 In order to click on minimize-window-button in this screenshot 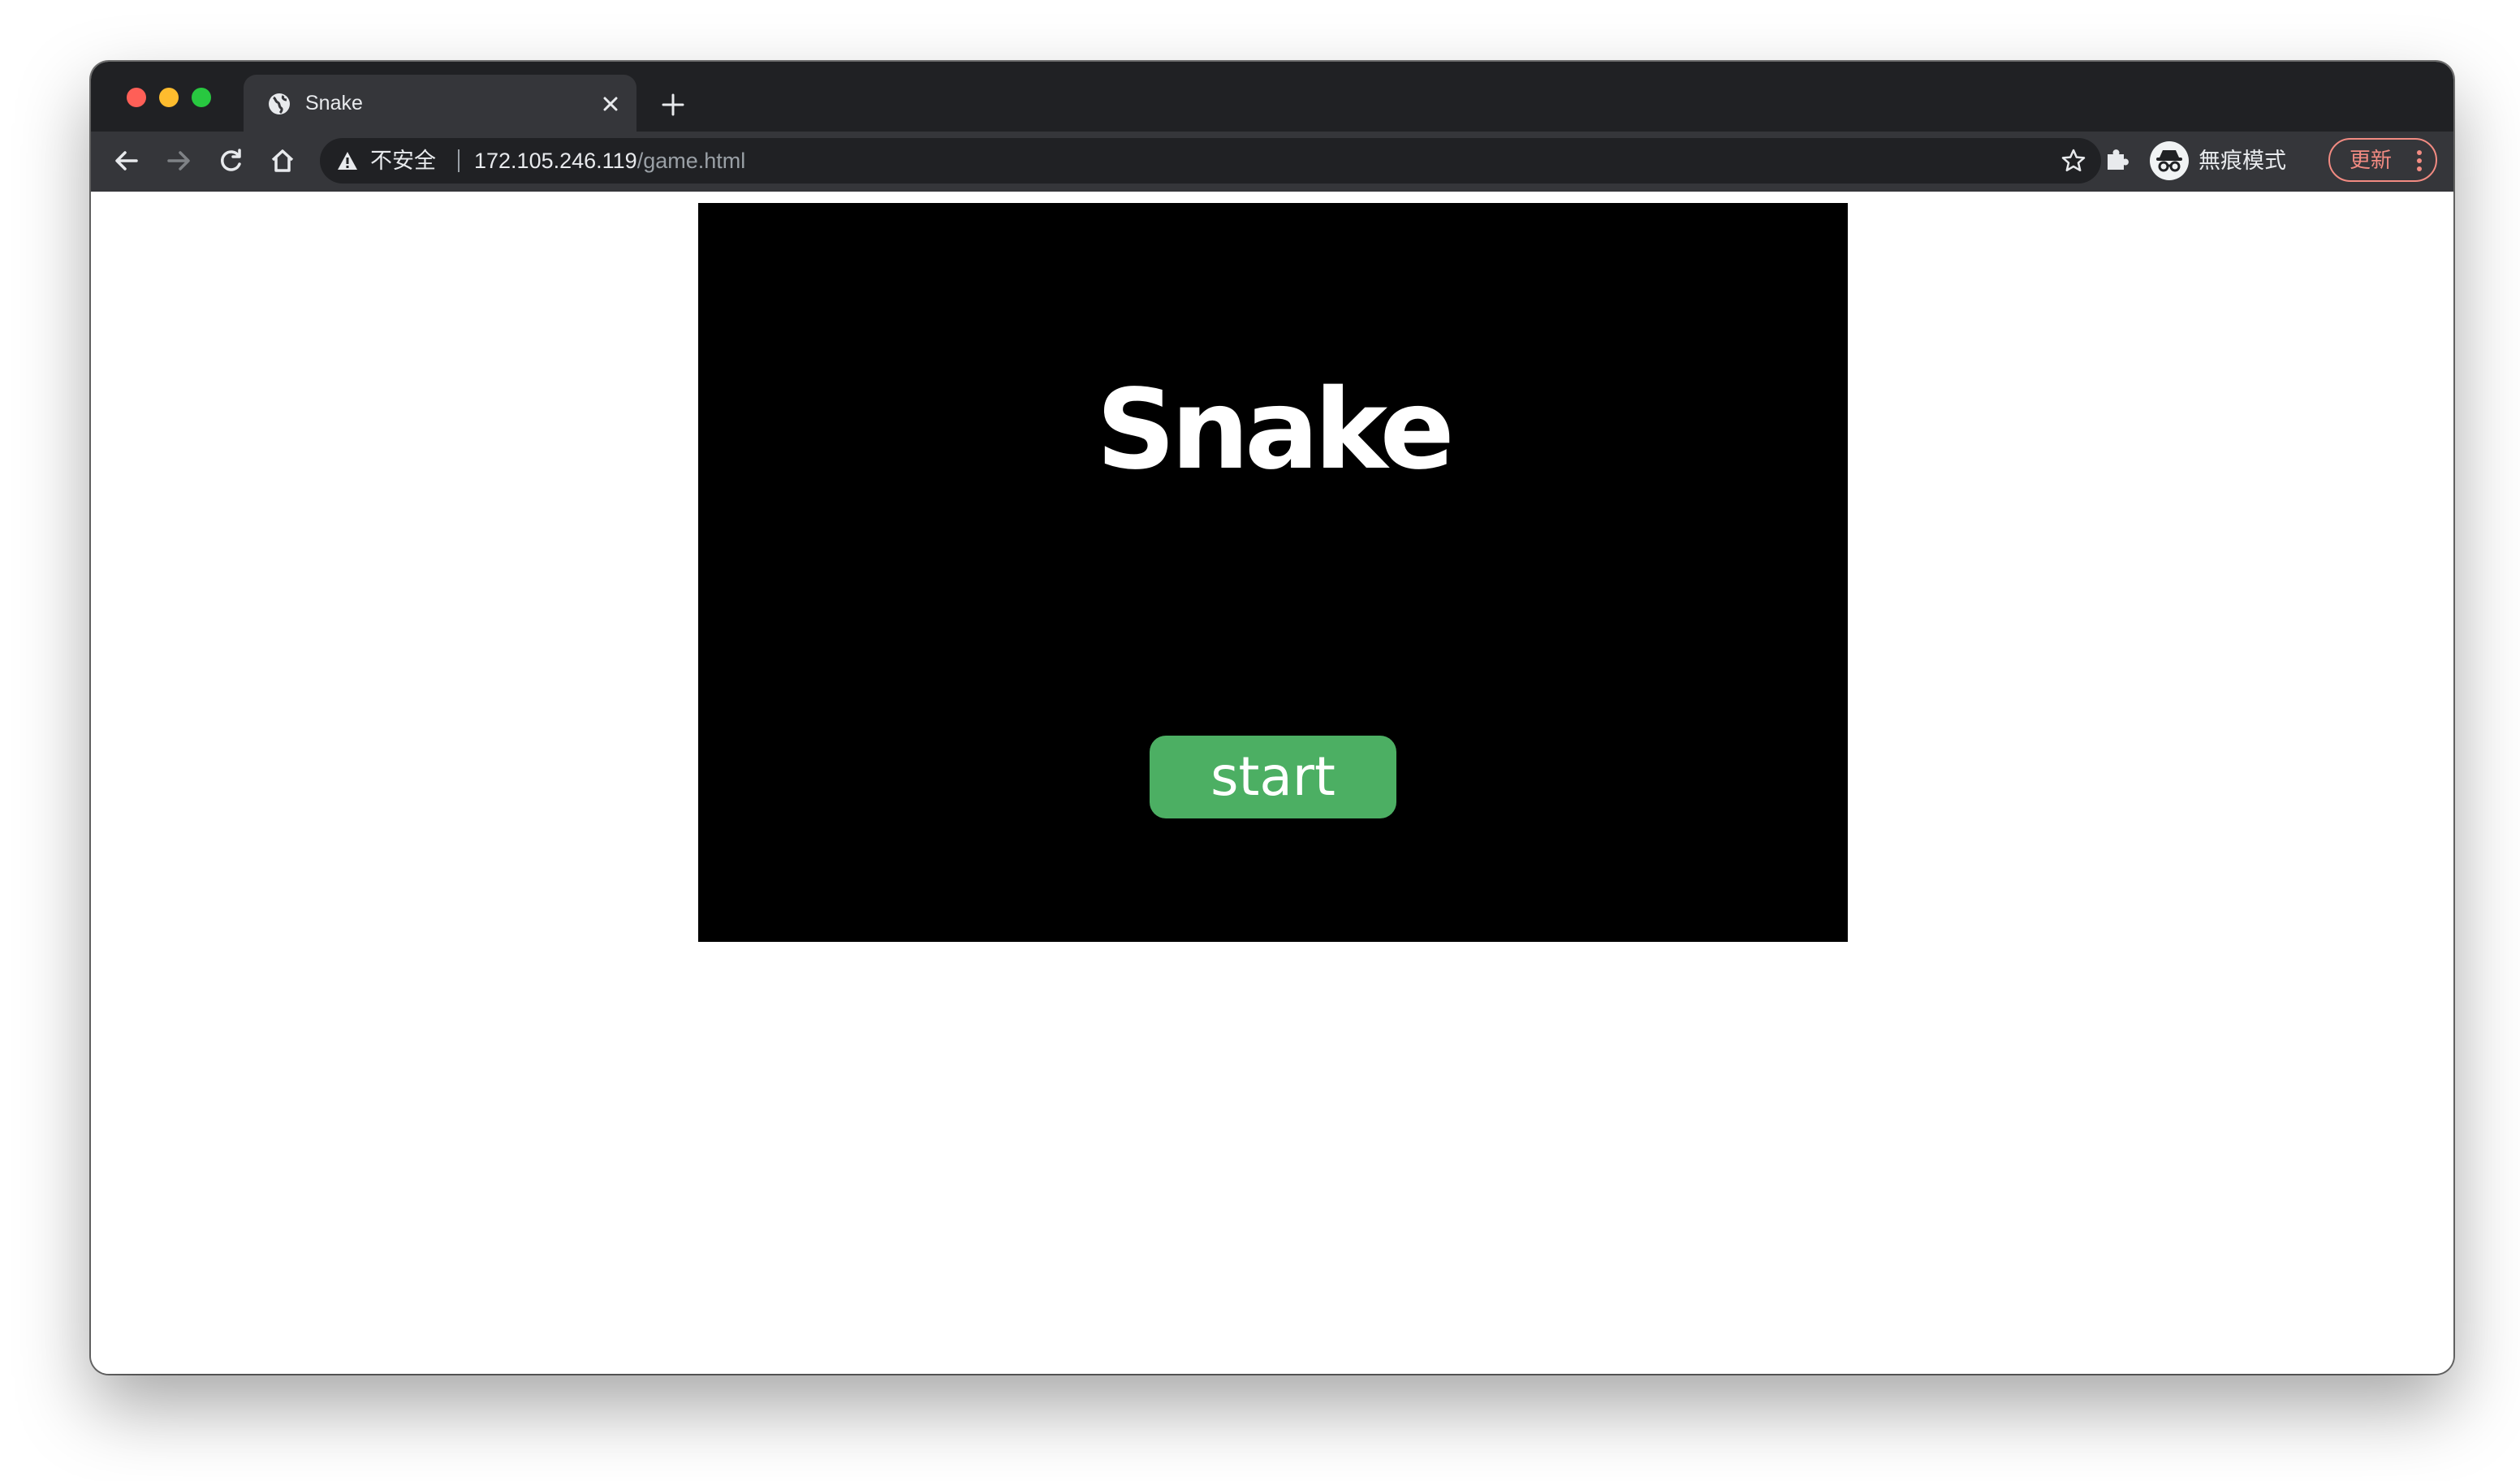, I will do `click(169, 97)`.